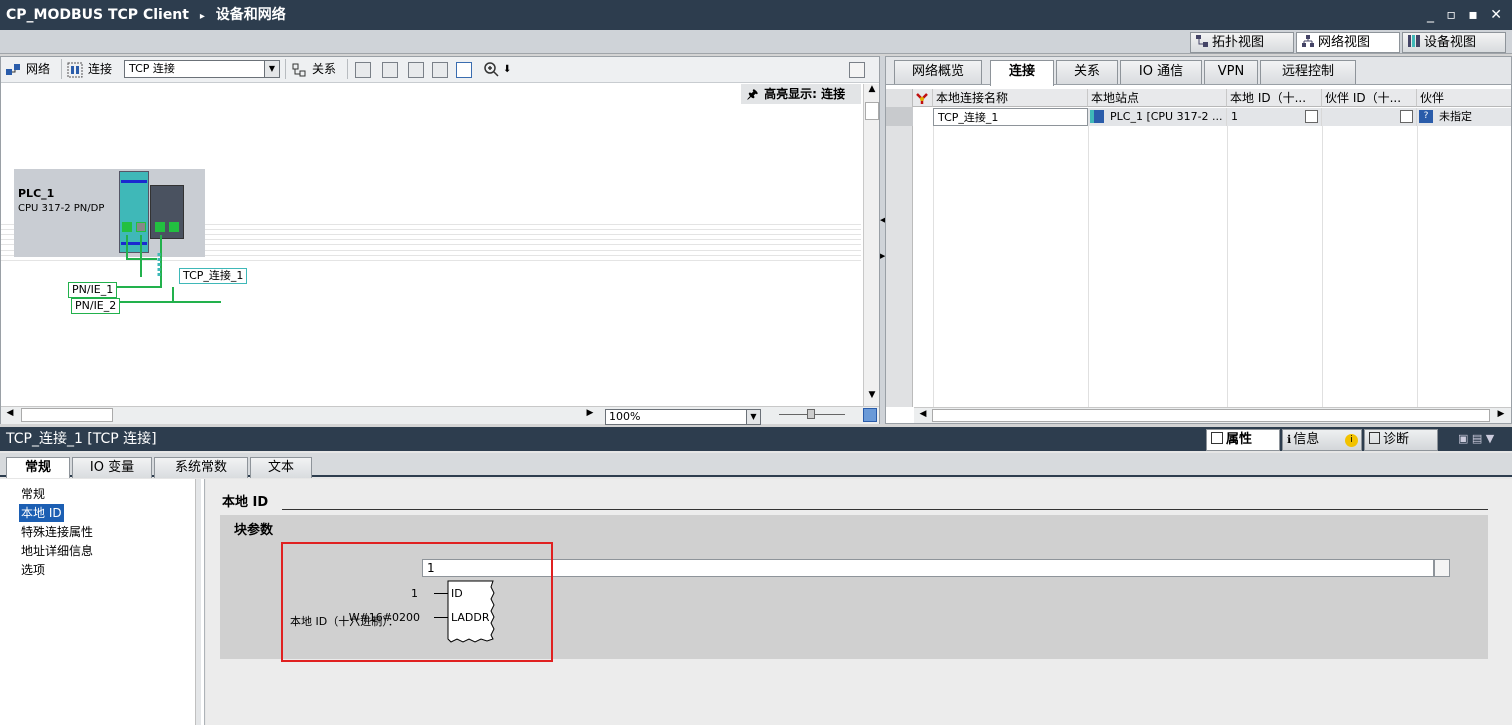 The width and height of the screenshot is (1512, 725). What do you see at coordinates (1426, 116) in the screenshot?
I see `unspecified-partner-icon: ?` at bounding box center [1426, 116].